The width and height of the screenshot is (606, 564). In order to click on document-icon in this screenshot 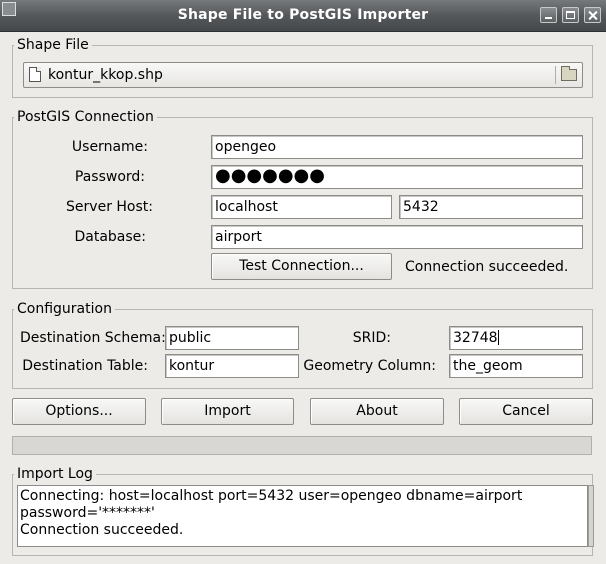, I will do `click(35, 74)`.